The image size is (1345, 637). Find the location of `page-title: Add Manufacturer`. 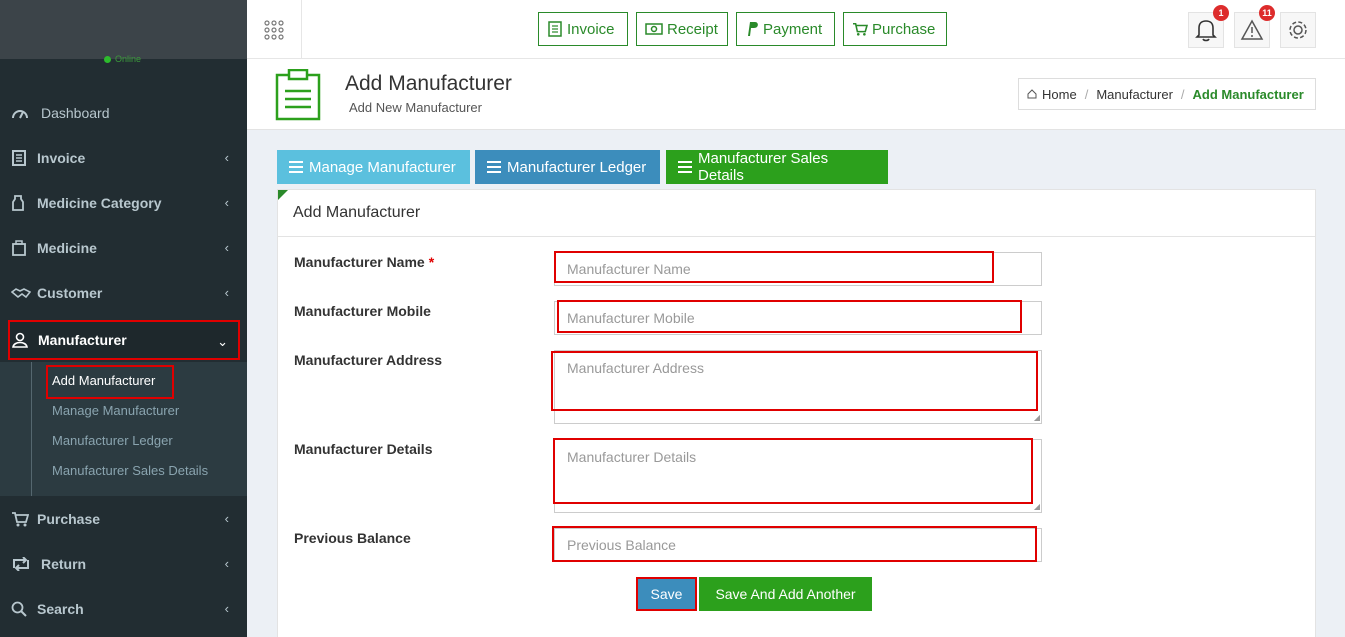

page-title: Add Manufacturer is located at coordinates (428, 83).